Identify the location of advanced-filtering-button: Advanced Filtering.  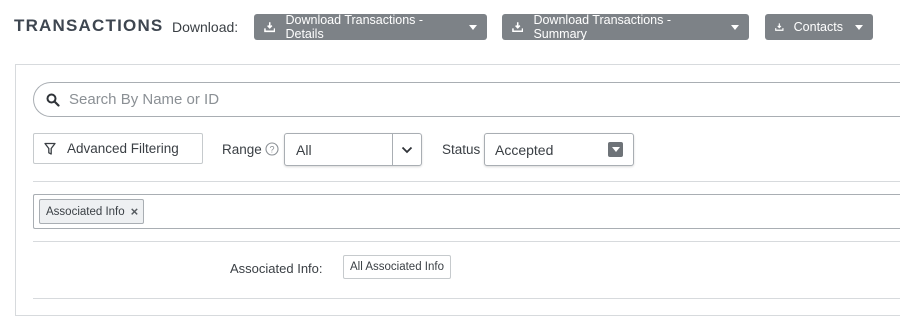
(118, 148).